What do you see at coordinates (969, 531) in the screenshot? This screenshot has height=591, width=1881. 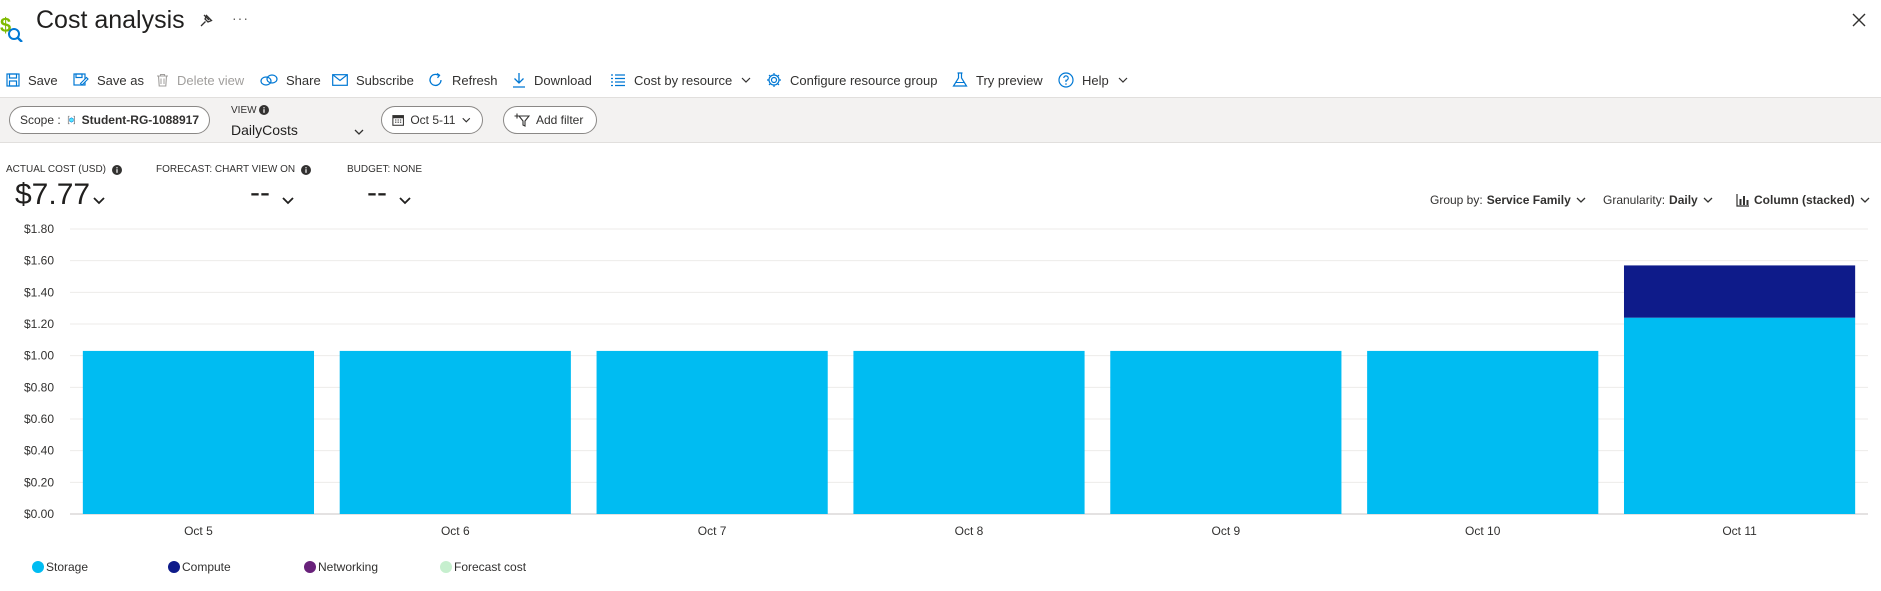 I see `x-tick-label: Oct 8` at bounding box center [969, 531].